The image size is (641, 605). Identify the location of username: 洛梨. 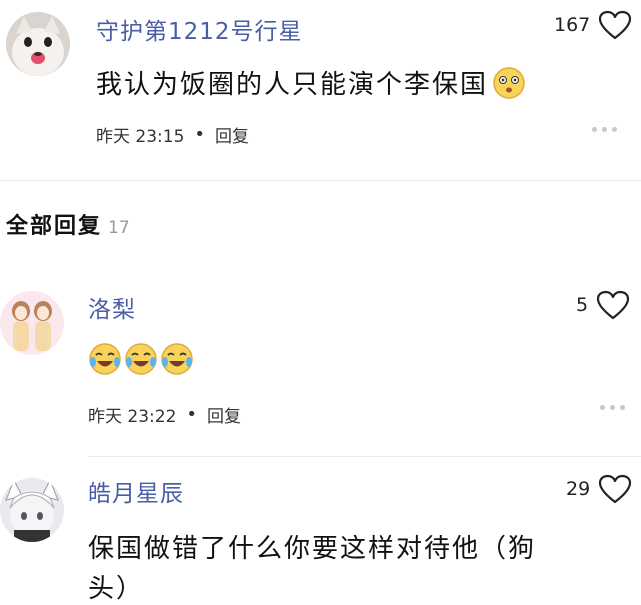
(112, 307).